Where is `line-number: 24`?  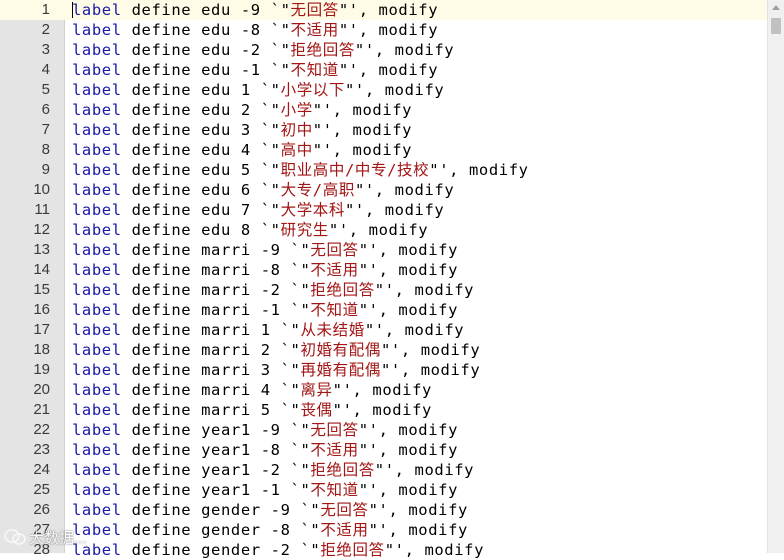 line-number: 24 is located at coordinates (41, 469).